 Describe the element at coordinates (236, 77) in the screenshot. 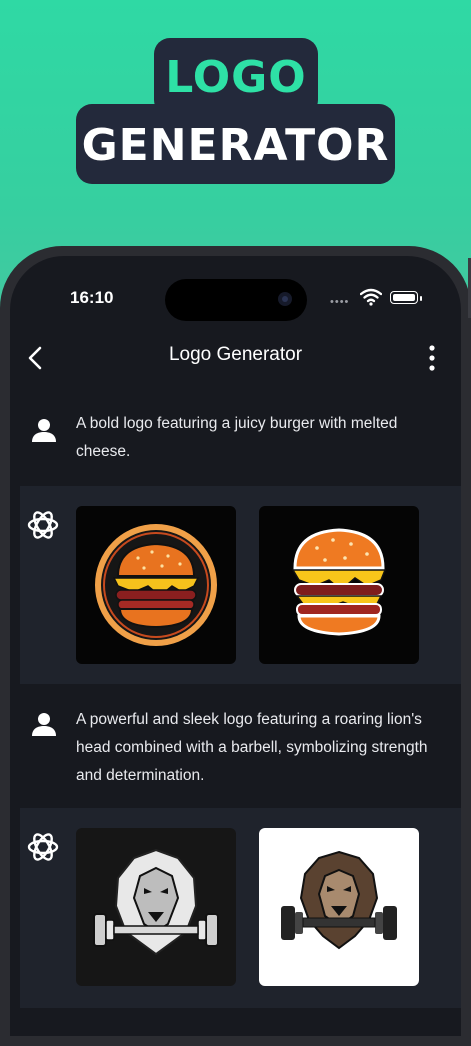

I see `promo-title-logo: LOGO` at that location.